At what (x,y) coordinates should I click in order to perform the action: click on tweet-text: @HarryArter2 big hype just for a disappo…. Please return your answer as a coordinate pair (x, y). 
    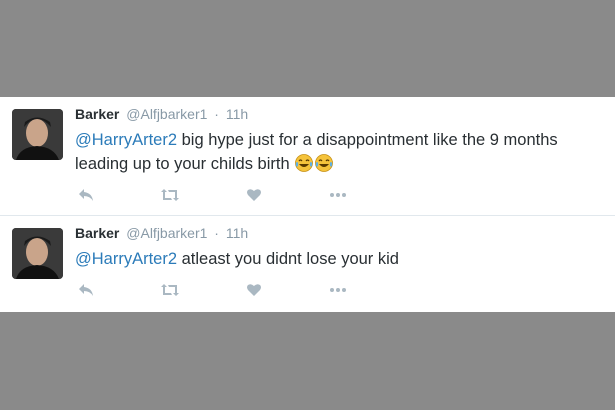
    Looking at the image, I should click on (335, 152).